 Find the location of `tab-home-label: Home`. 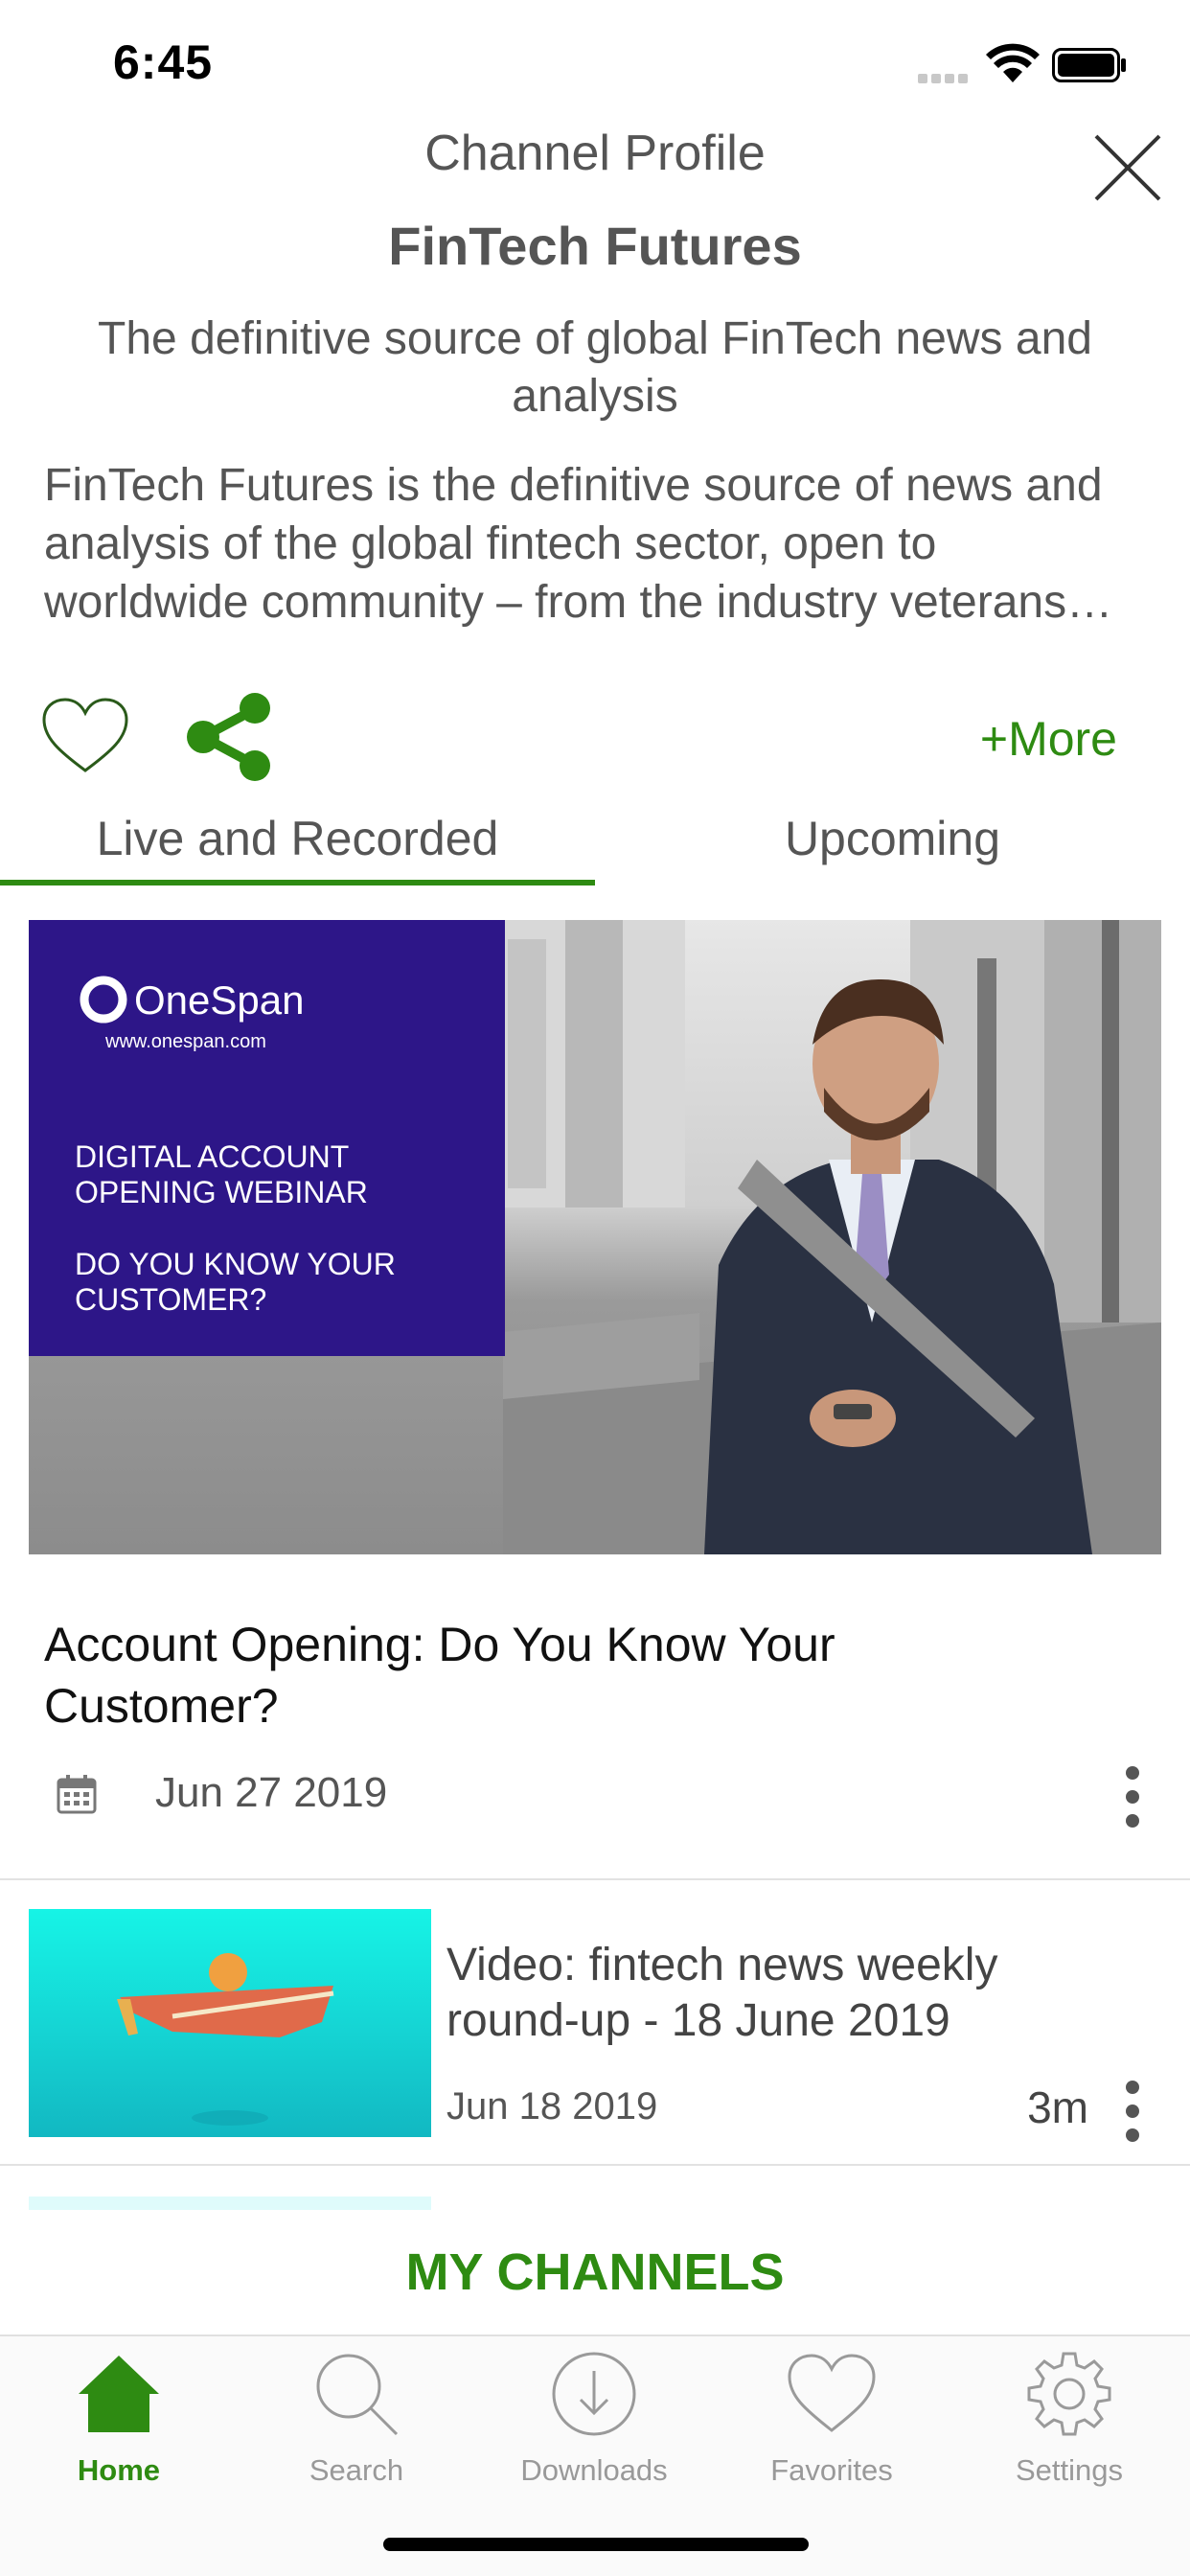

tab-home-label: Home is located at coordinates (119, 2470).